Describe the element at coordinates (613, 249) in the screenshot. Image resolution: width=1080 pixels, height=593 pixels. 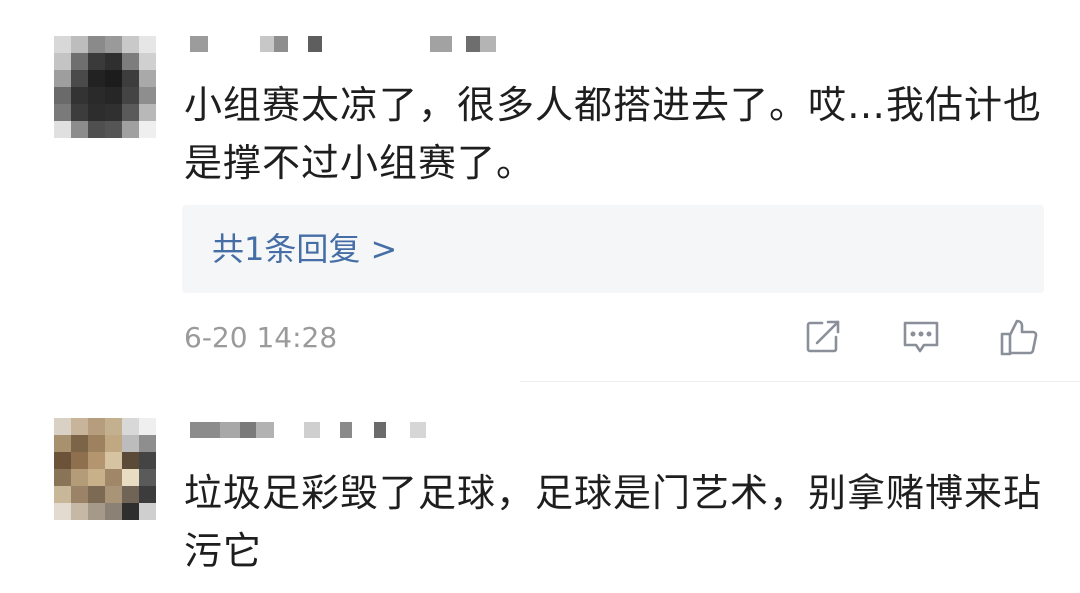
I see `reply-summary-box: 共1条回复 >` at that location.